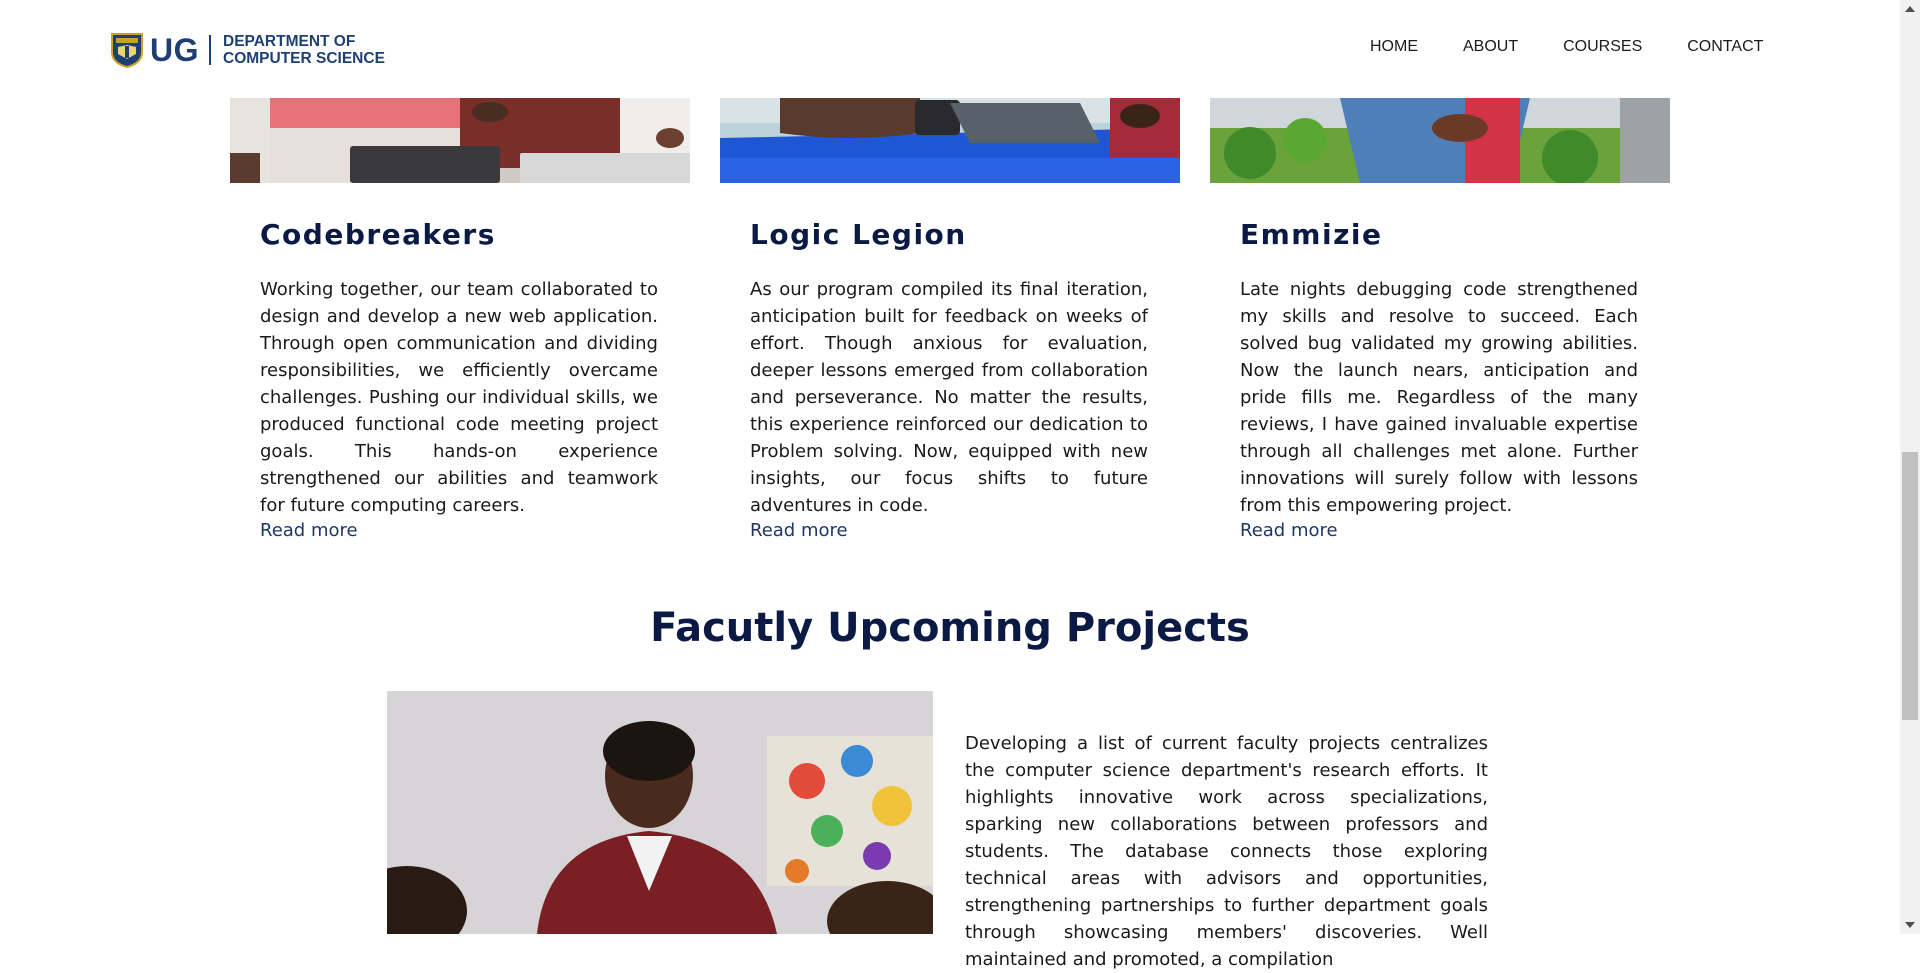 The width and height of the screenshot is (1920, 973). I want to click on department-line-2: COMPUTER SCIENCE, so click(304, 58).